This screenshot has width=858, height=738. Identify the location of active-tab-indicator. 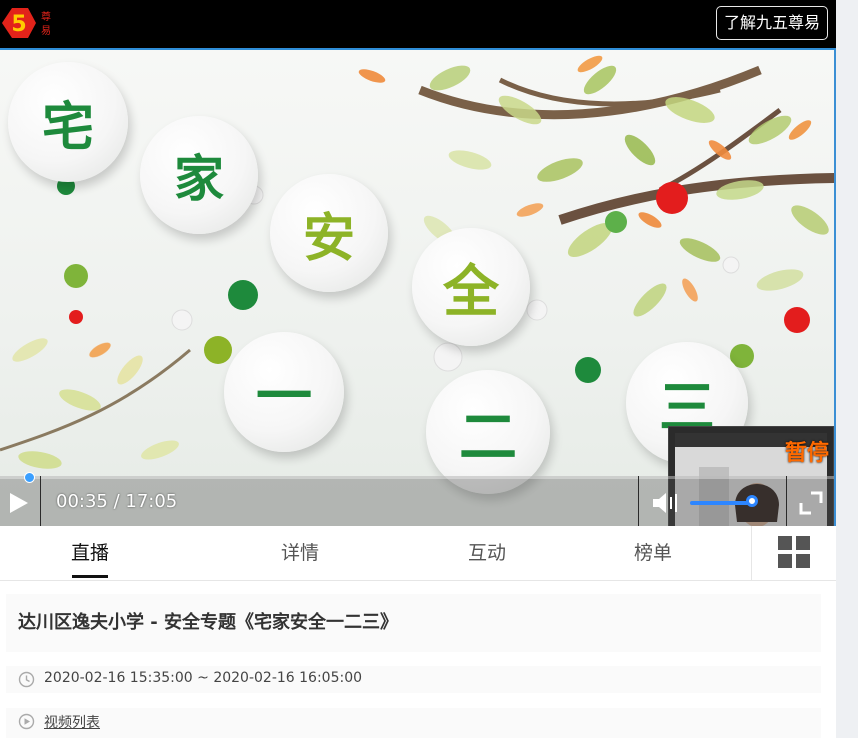
(90, 576).